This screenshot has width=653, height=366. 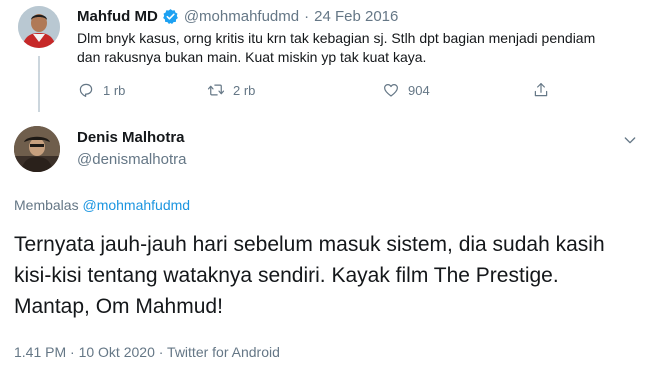 I want to click on reply-icon, so click(x=86, y=90).